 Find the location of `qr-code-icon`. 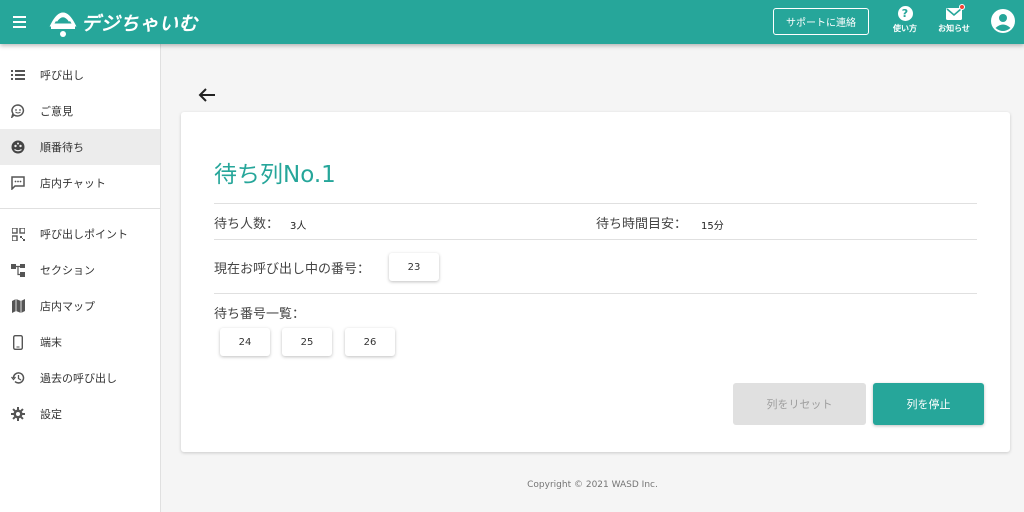

qr-code-icon is located at coordinates (18, 234).